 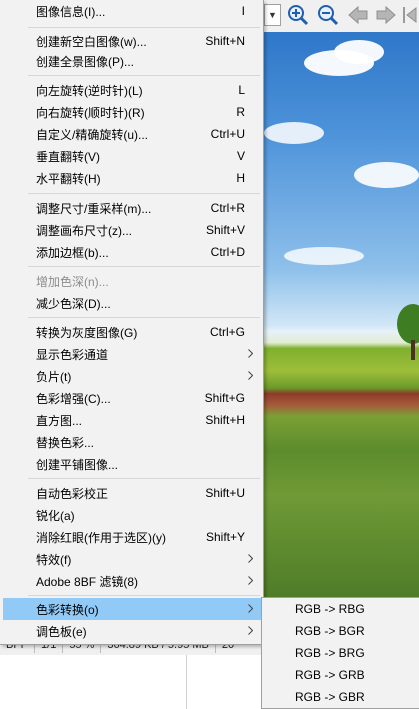 I want to click on menu-item-custom-rotate: 自定义/精确旋转(u)... Ctrl+U, so click(x=132, y=134).